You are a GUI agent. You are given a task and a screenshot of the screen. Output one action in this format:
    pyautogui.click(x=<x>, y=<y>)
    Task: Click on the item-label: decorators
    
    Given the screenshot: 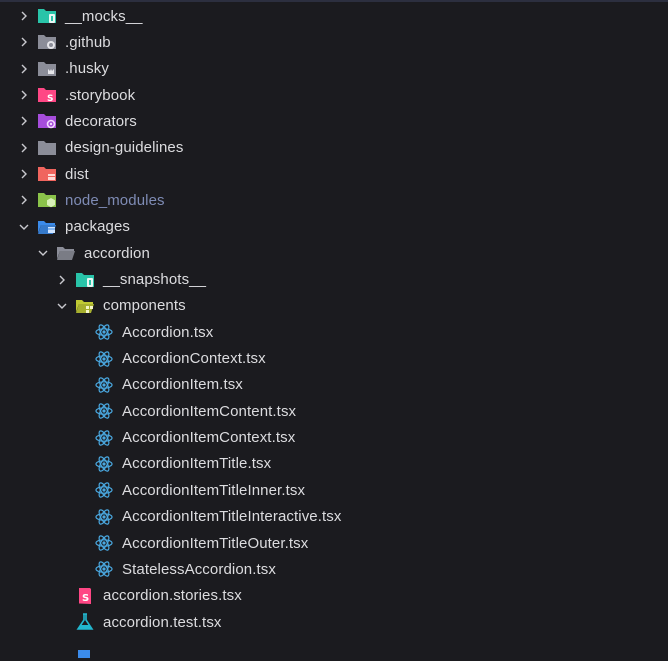 What is the action you would take?
    pyautogui.click(x=101, y=121)
    